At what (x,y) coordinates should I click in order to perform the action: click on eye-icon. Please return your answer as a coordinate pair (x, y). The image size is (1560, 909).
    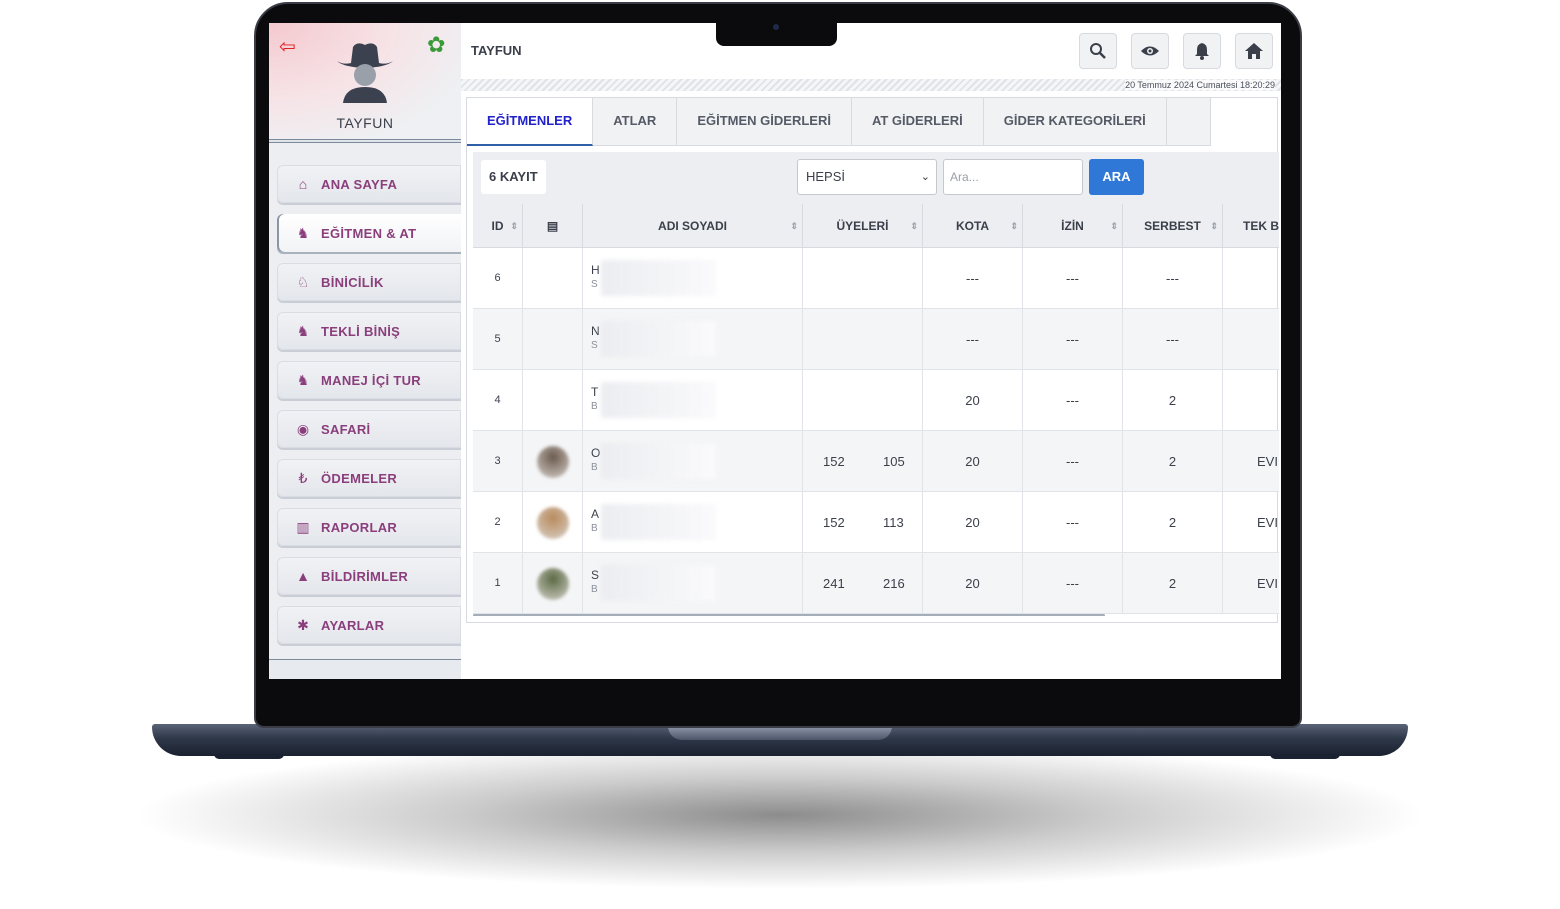
    Looking at the image, I should click on (1150, 51).